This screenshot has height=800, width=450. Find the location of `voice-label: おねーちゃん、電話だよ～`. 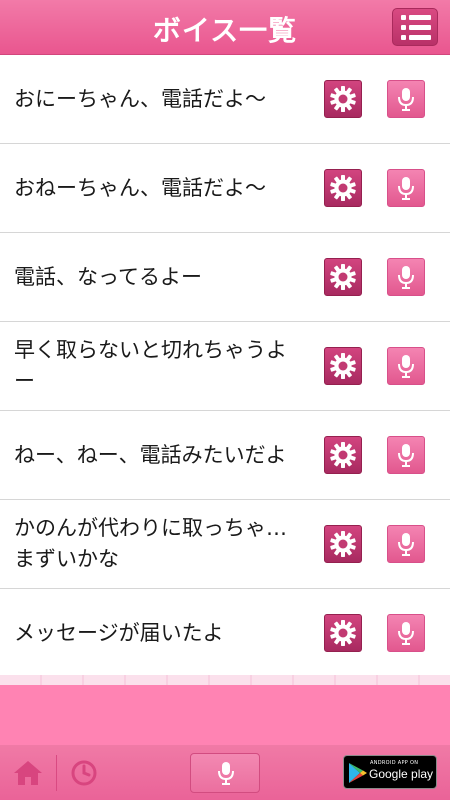

voice-label: おねーちゃん、電話だよ～ is located at coordinates (140, 187).